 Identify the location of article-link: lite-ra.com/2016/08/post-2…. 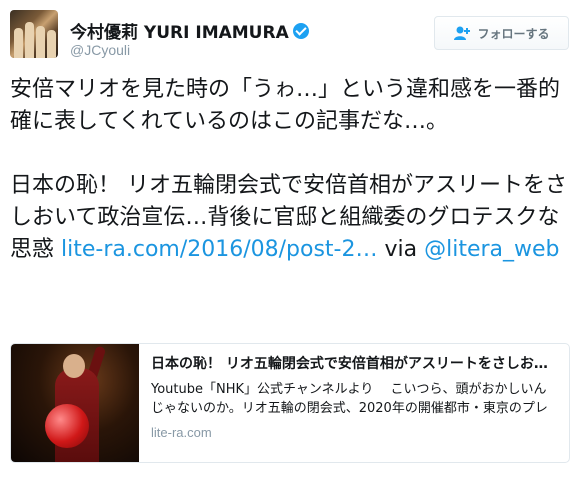
(219, 249).